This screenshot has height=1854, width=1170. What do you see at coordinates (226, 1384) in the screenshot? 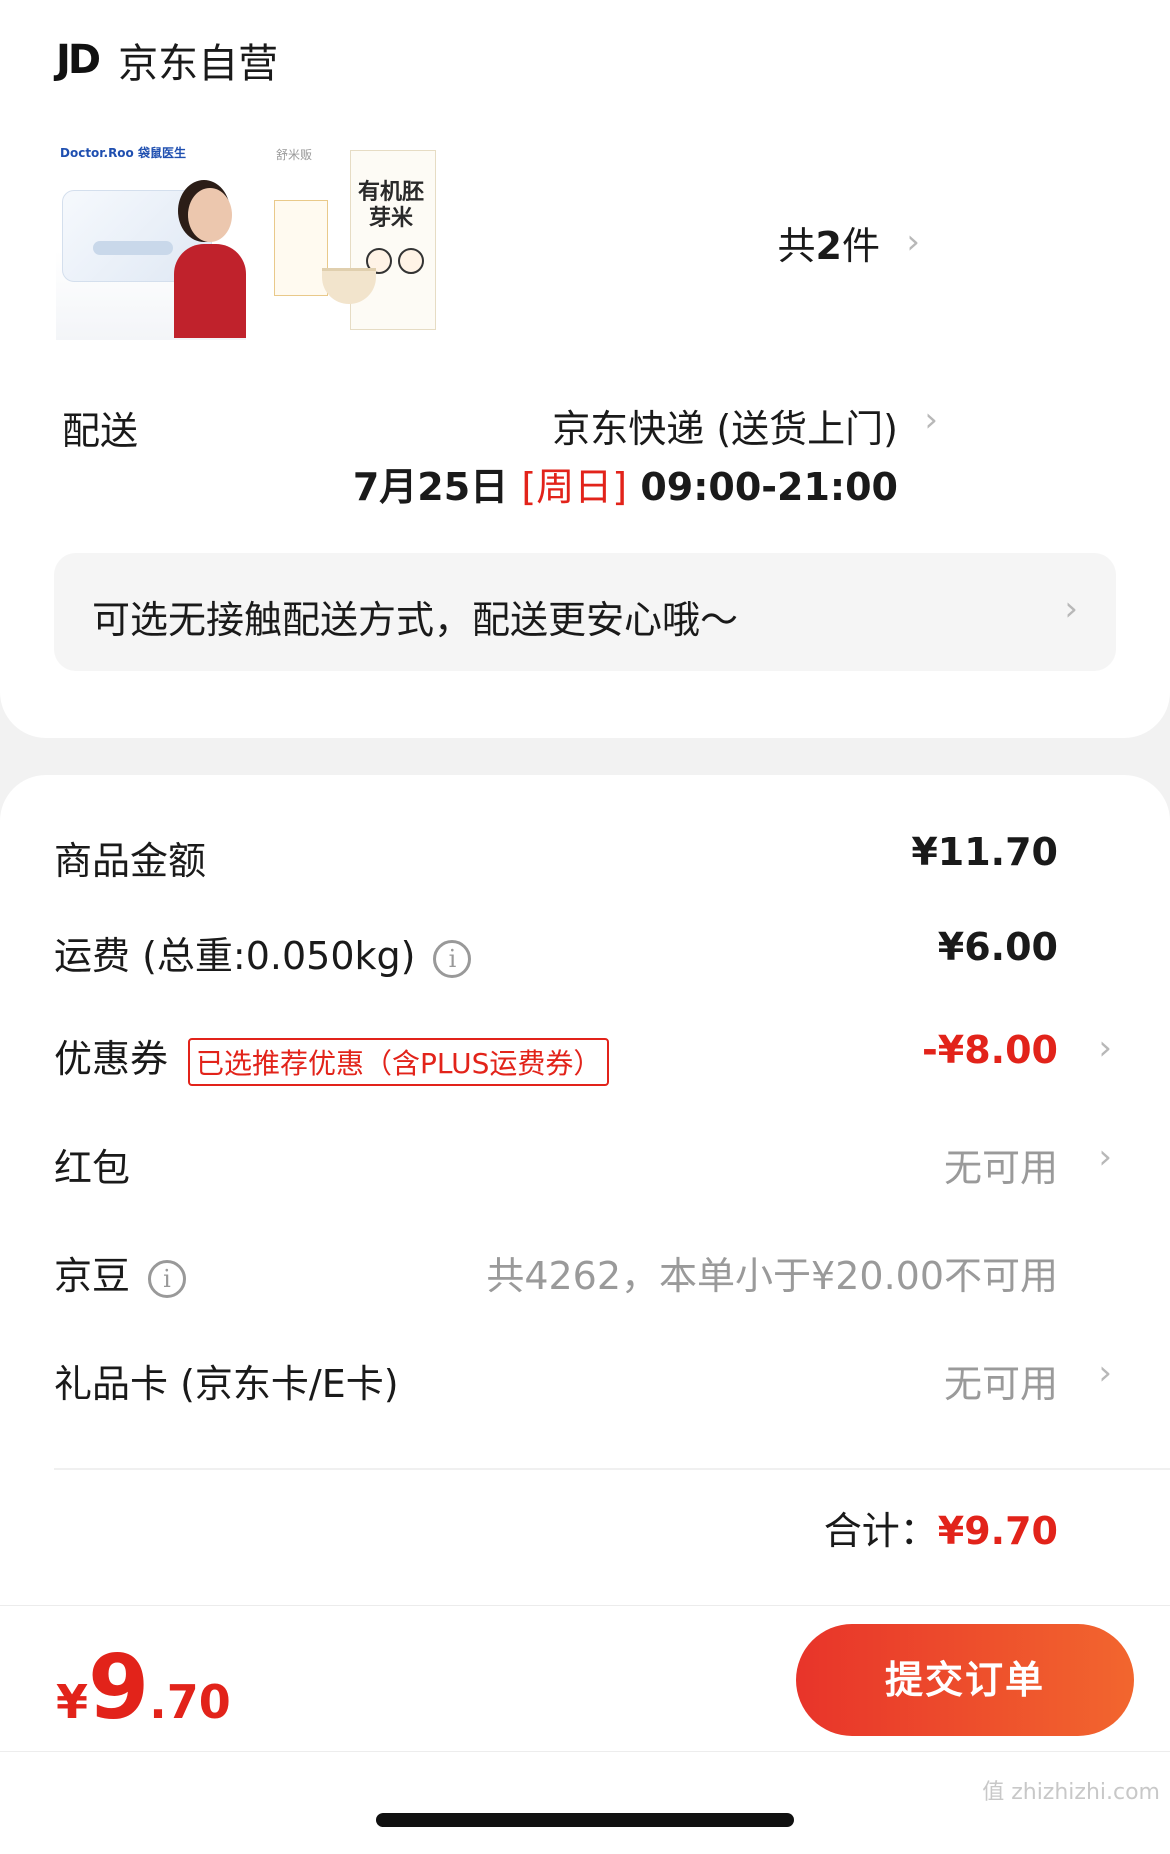
I see `giftcard-label: 礼品卡 (京东卡/E卡)` at bounding box center [226, 1384].